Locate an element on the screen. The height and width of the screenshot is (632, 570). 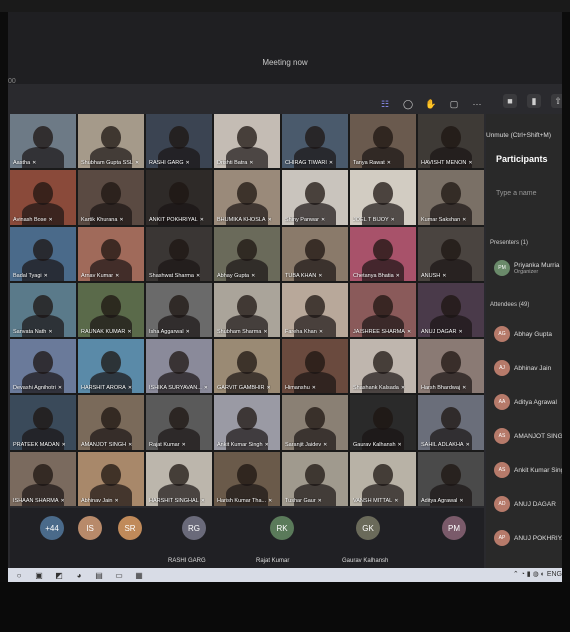
video-tile: GARVIT GAMBHIR ✕ is located at coordinates (247, 366).